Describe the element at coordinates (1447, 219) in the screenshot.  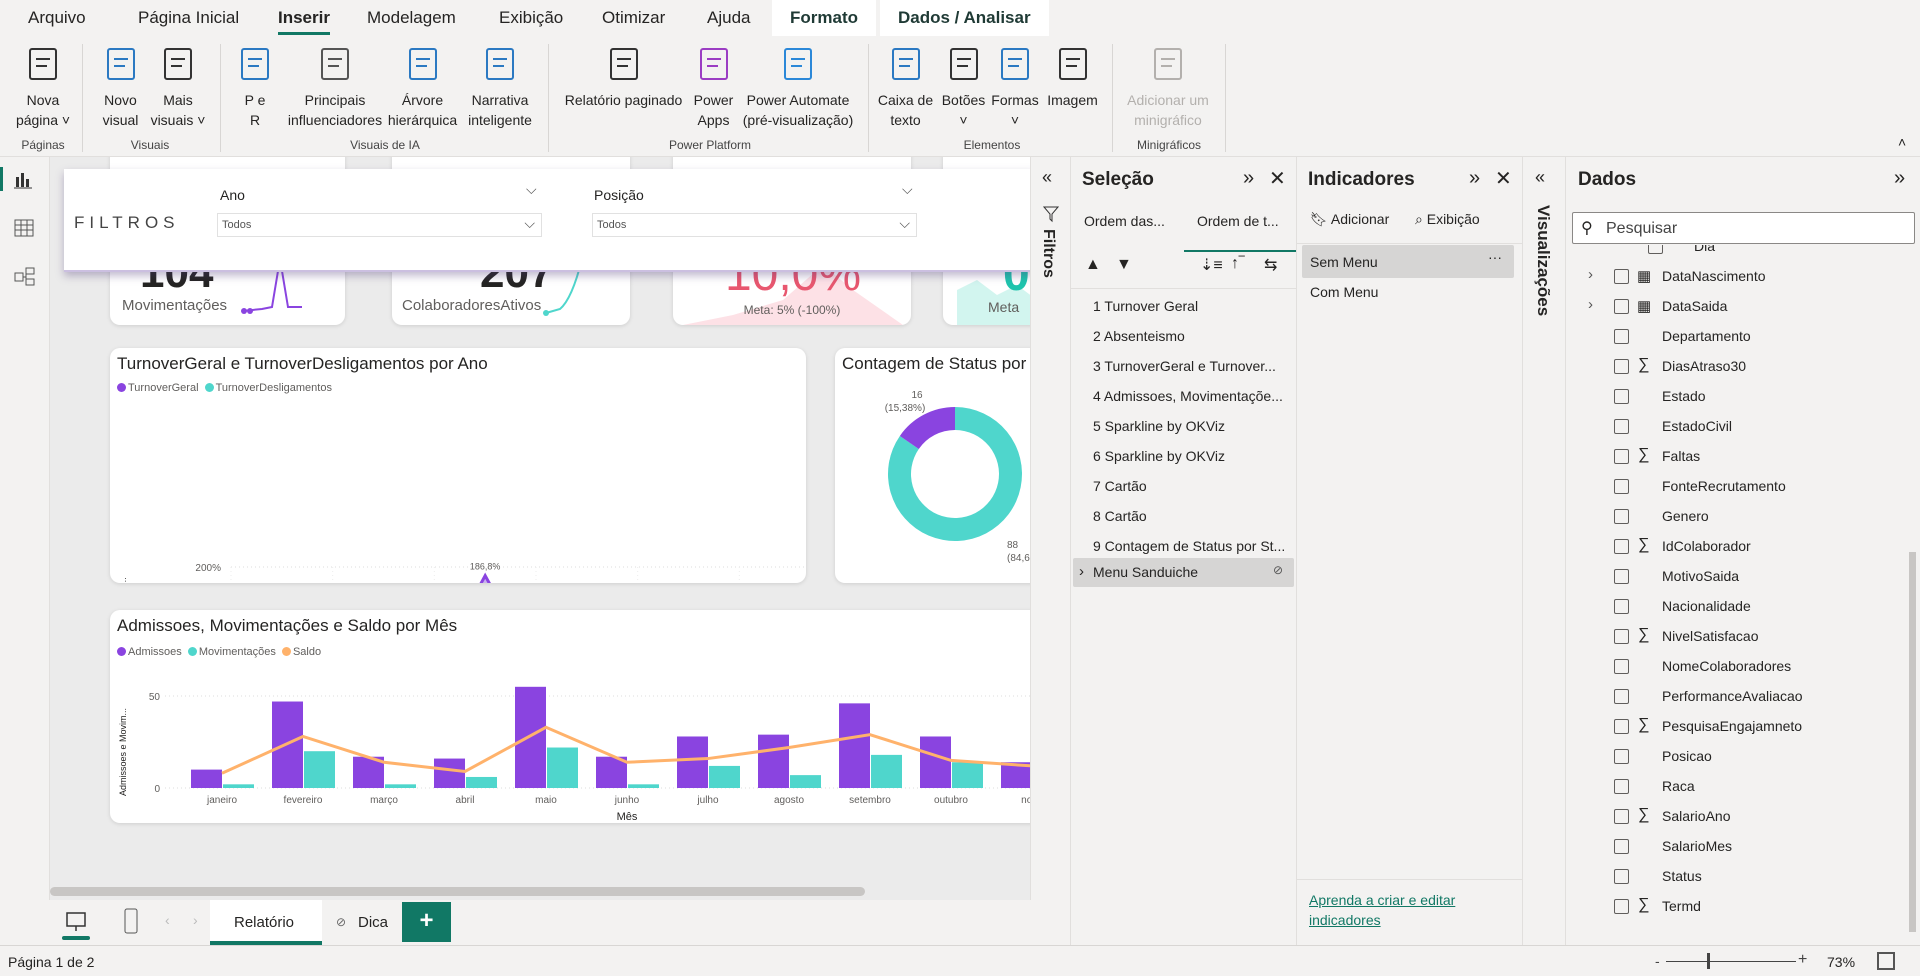
I see `view-bookmark-button: ⌕ Exibição` at that location.